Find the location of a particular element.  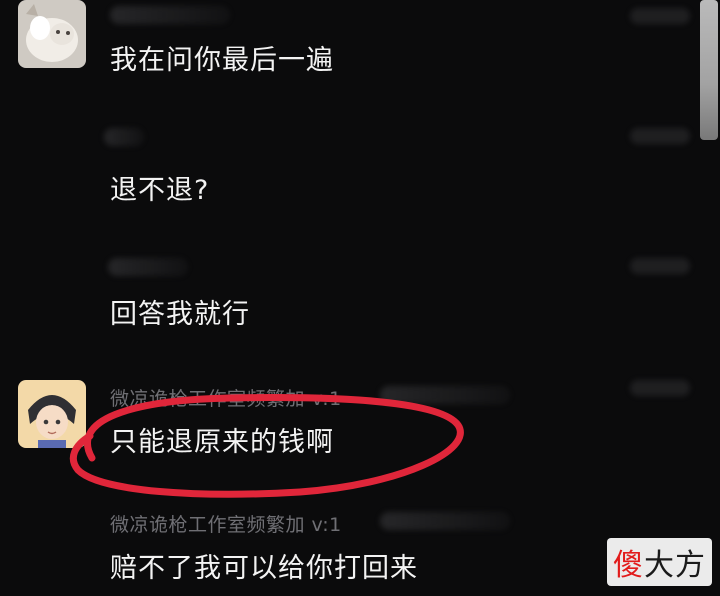

message-text: 只能退原来的钱啊 is located at coordinates (222, 442).